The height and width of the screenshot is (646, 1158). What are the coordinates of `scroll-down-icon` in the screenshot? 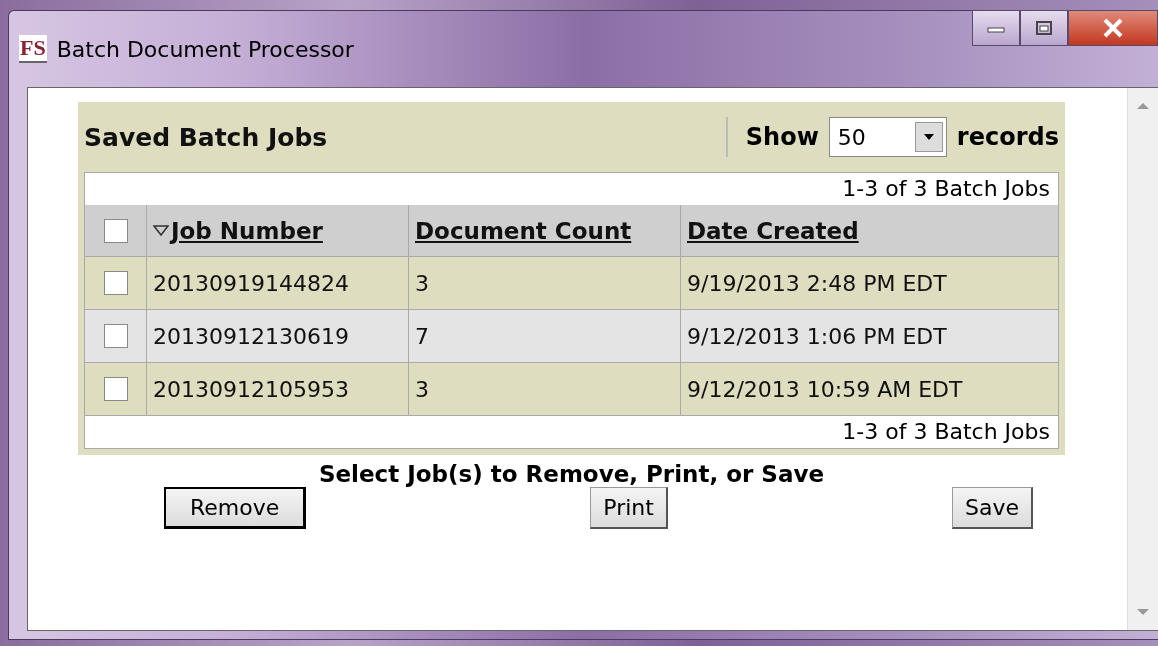 It's located at (1143, 612).